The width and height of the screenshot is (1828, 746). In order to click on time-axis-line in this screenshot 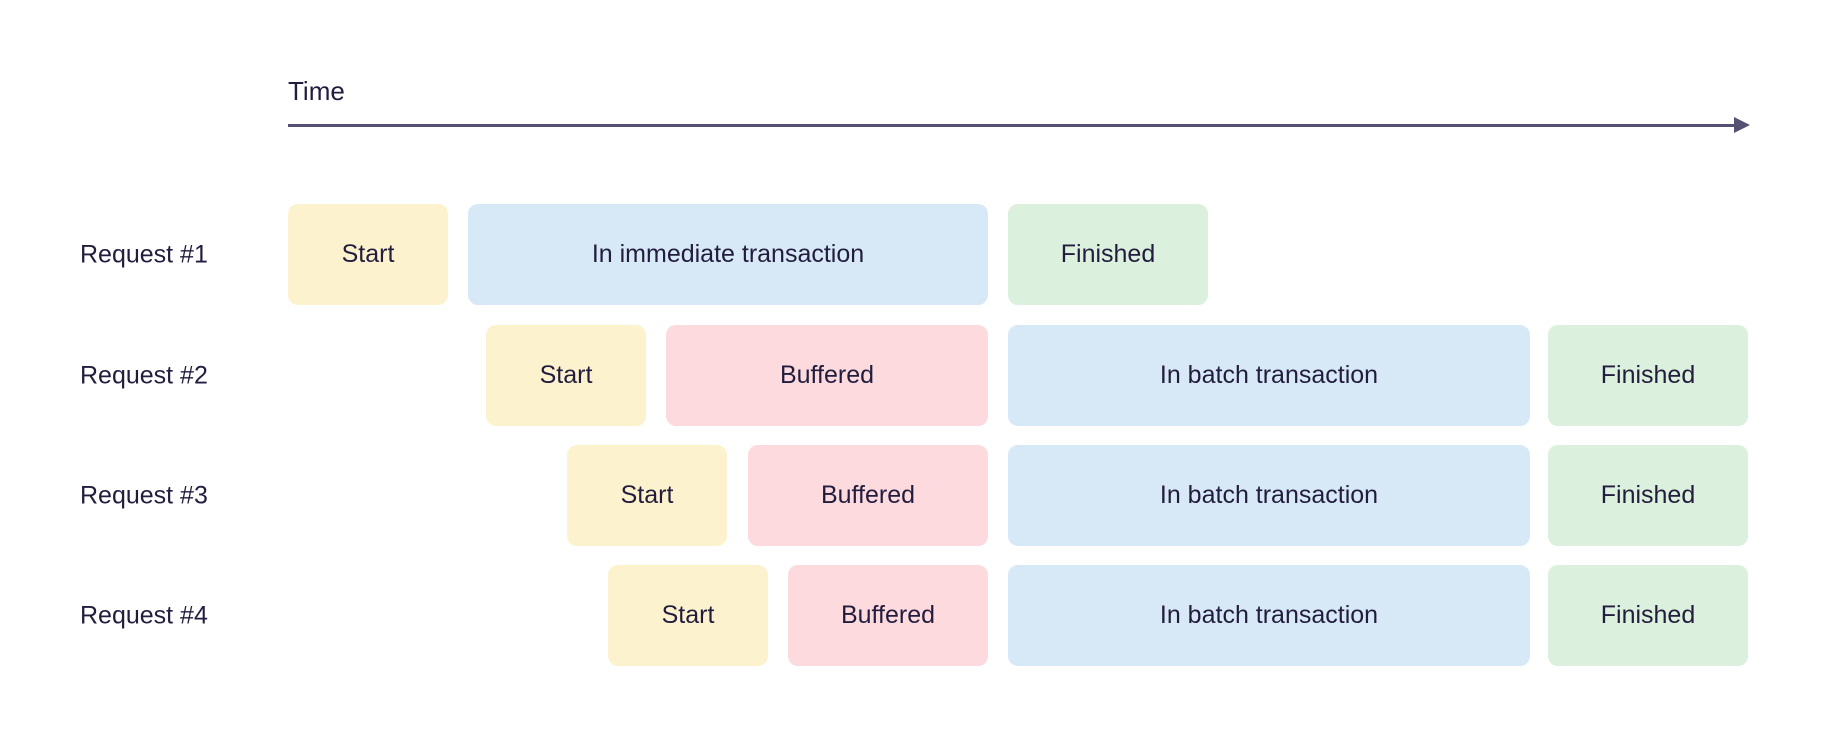, I will do `click(1012, 125)`.